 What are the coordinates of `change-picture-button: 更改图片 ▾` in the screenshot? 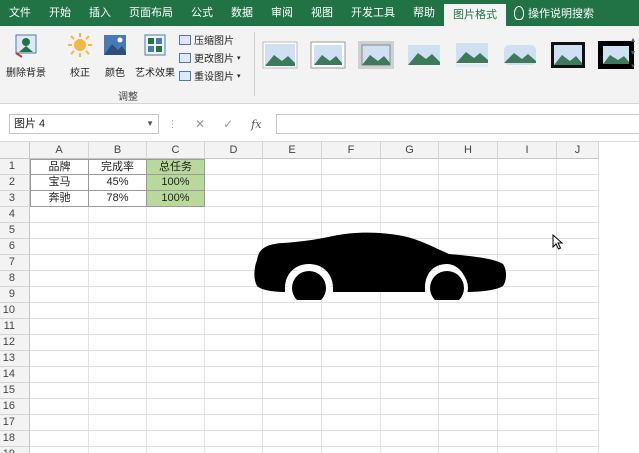 It's located at (210, 57).